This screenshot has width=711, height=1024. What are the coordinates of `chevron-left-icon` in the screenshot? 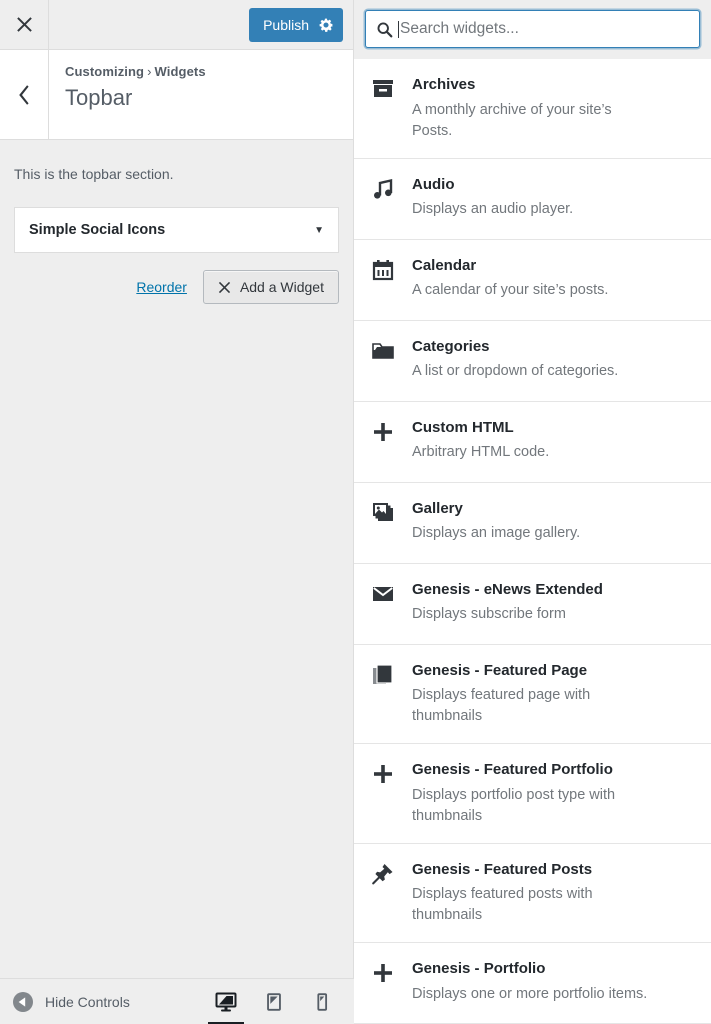 It's located at (23, 94).